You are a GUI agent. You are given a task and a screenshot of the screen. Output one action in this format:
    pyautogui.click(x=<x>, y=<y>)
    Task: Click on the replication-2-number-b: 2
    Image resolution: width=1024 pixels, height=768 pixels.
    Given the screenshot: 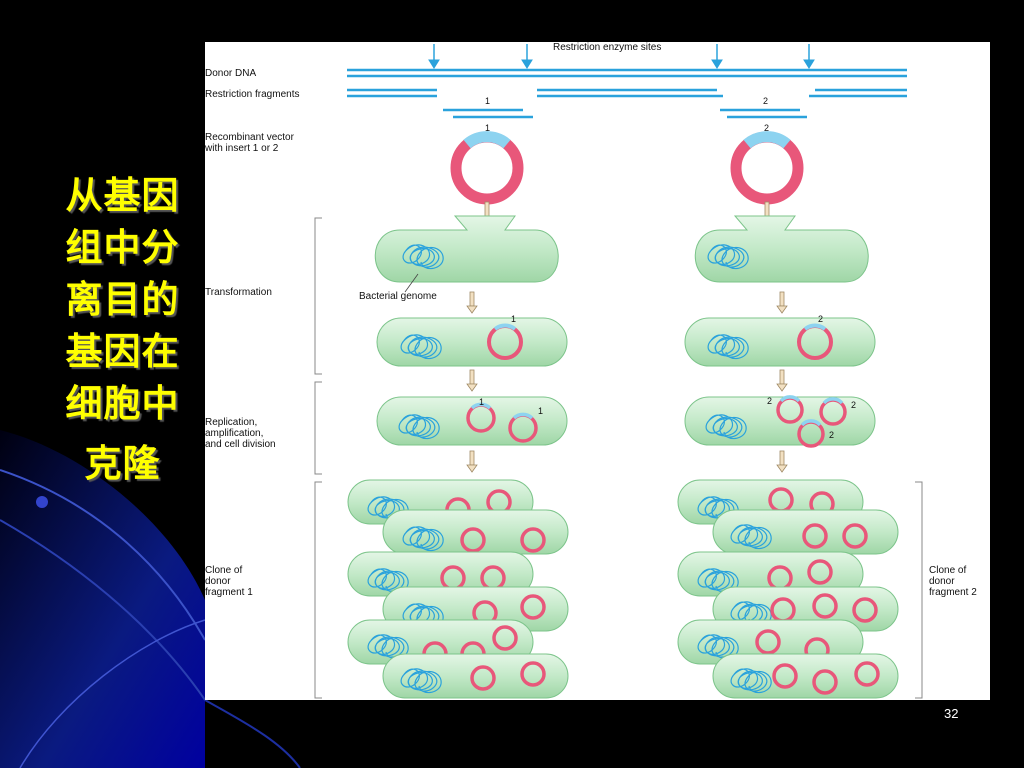 What is the action you would take?
    pyautogui.click(x=853, y=405)
    